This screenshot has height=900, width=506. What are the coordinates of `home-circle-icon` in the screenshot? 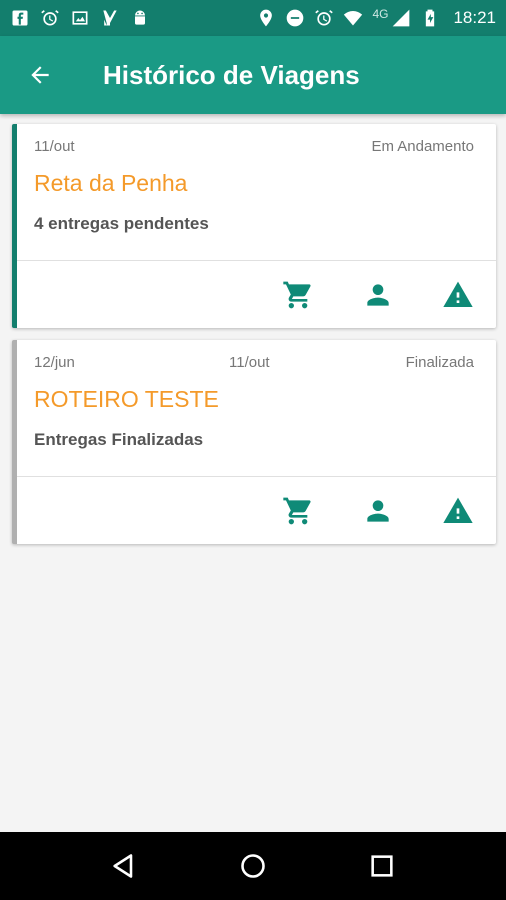 It's located at (253, 866).